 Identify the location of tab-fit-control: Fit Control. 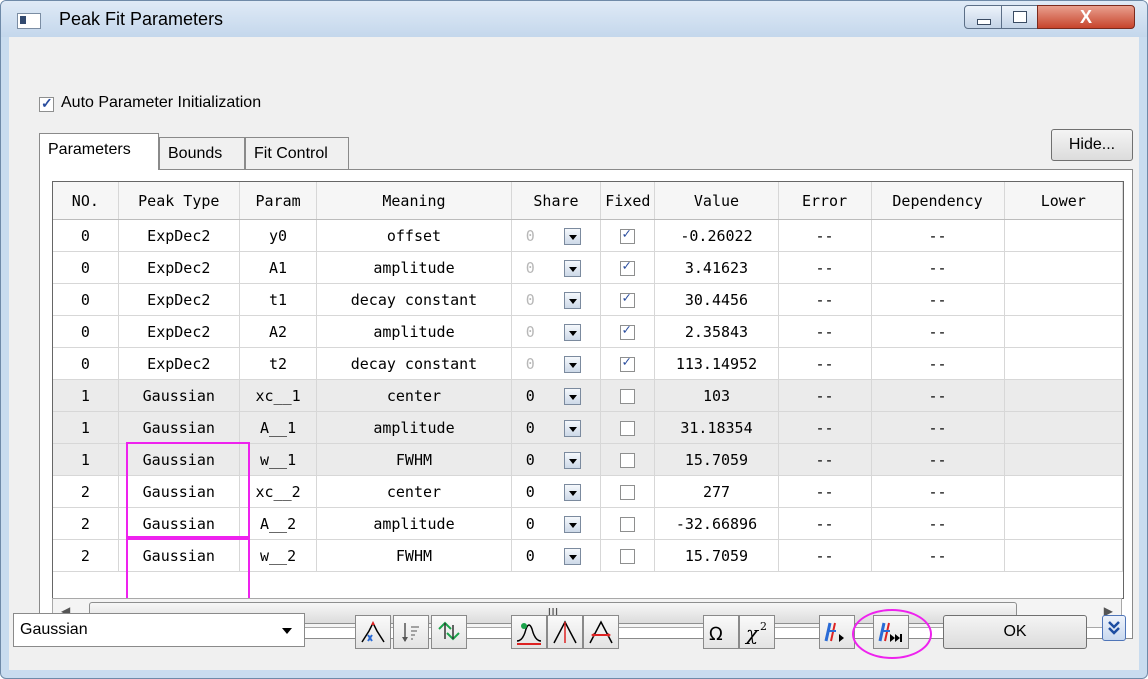
(297, 153).